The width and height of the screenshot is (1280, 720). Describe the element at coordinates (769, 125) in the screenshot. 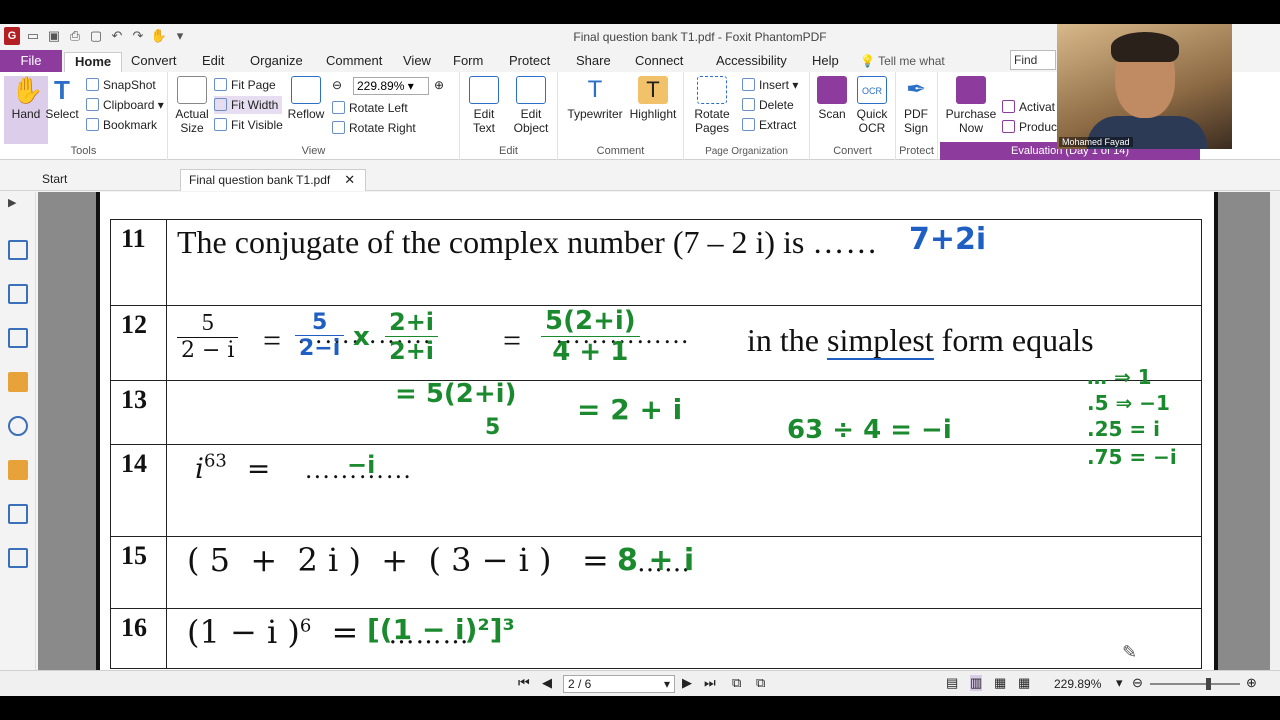

I see `extract-button: Extract` at that location.